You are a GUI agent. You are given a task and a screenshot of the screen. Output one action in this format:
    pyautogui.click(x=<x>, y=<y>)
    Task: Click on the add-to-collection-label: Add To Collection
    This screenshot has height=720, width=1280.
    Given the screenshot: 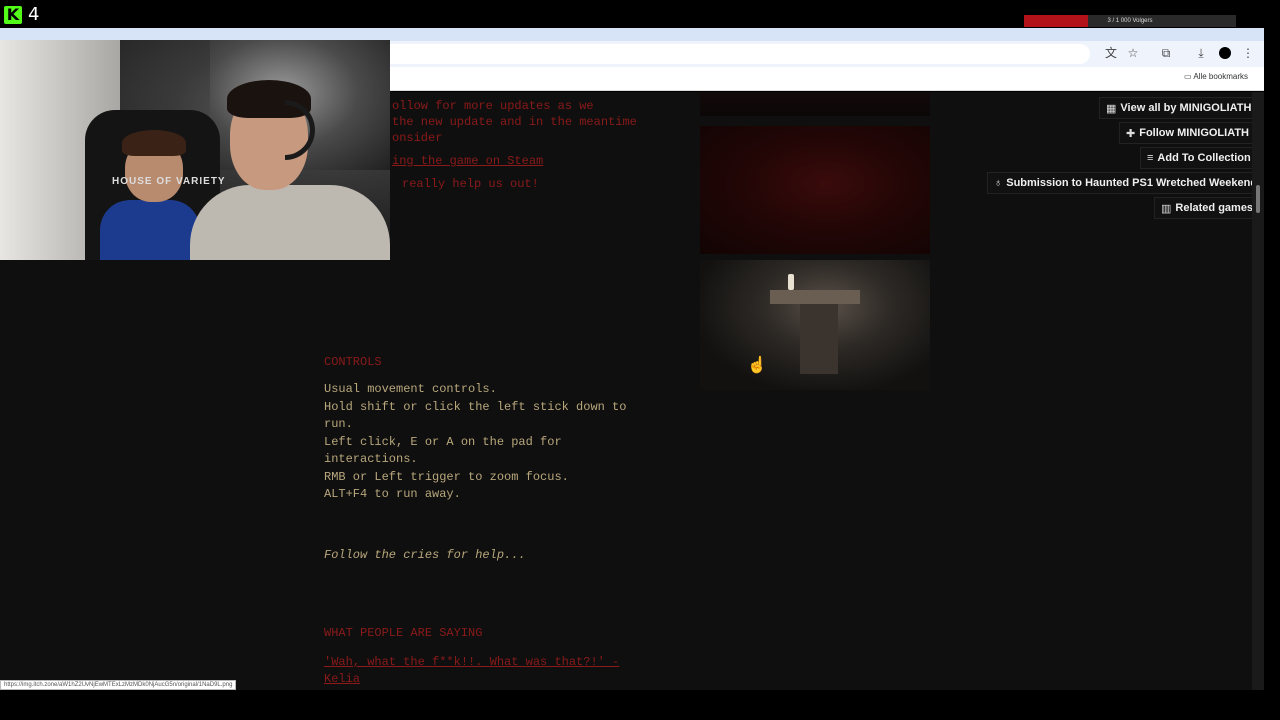 What is the action you would take?
    pyautogui.click(x=1204, y=158)
    